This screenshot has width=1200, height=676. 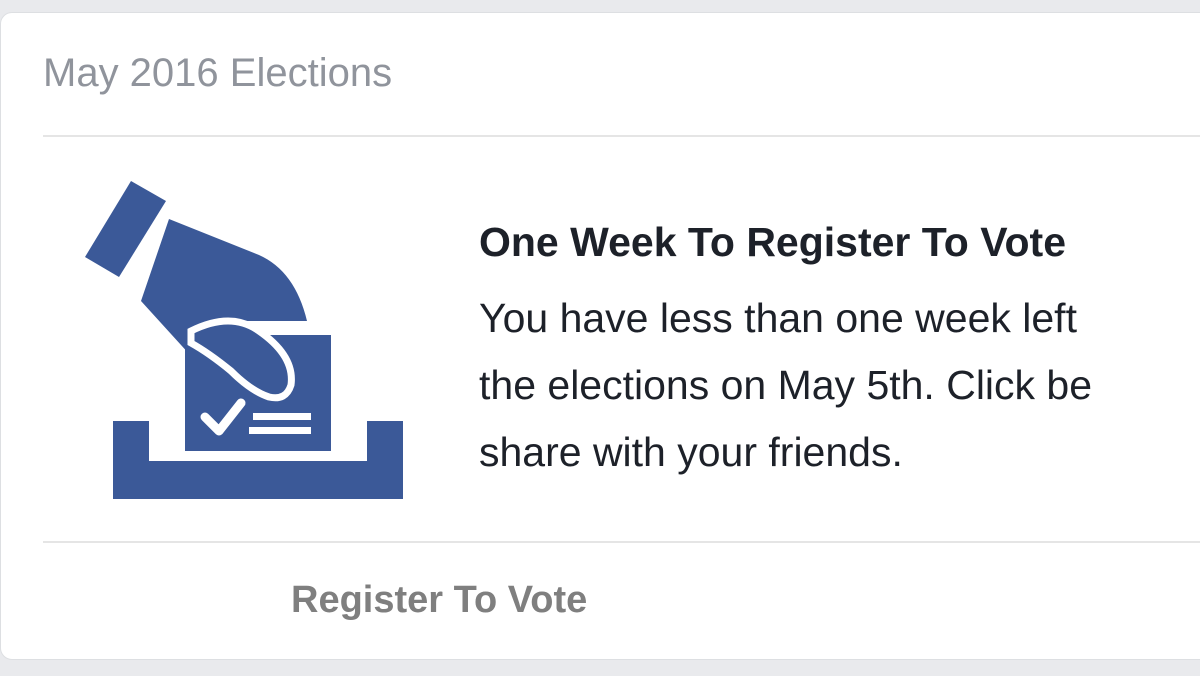 I want to click on card-title: May 2016 Elections, so click(x=218, y=73).